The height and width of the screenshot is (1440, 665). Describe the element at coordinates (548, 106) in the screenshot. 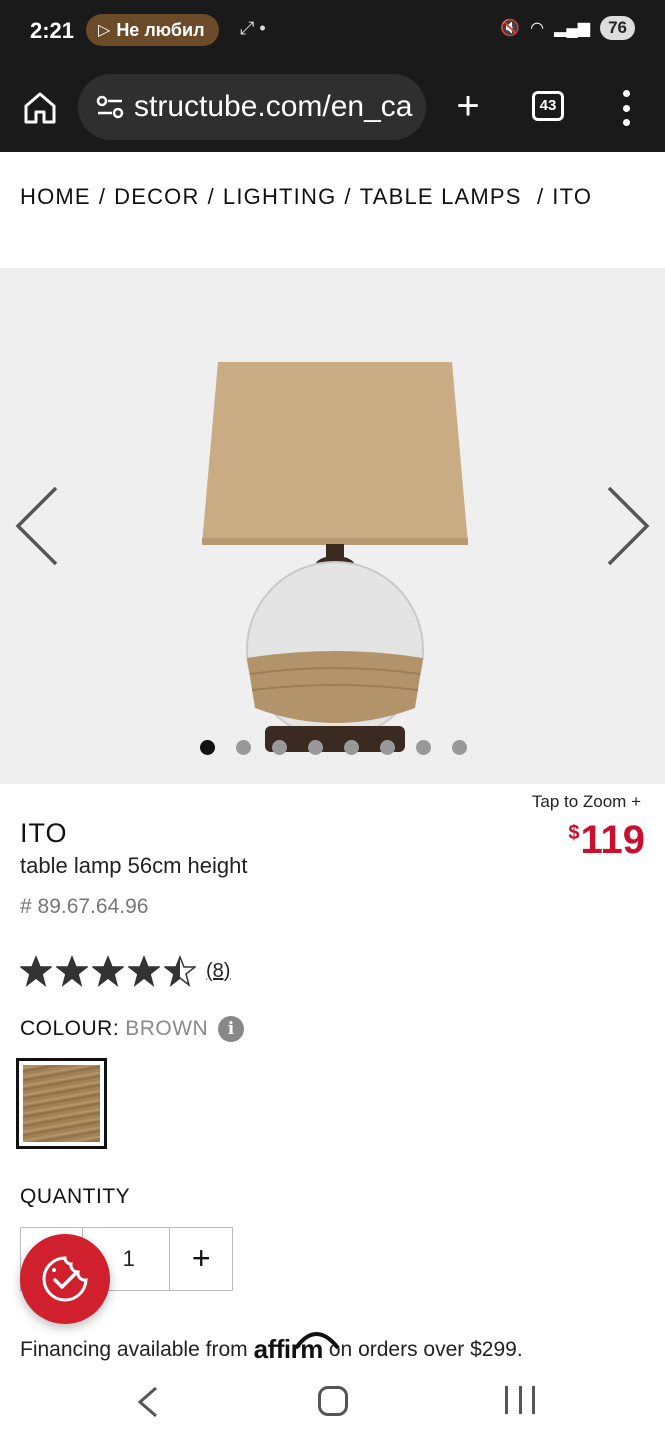

I see `tab-switcher-button: 43` at that location.